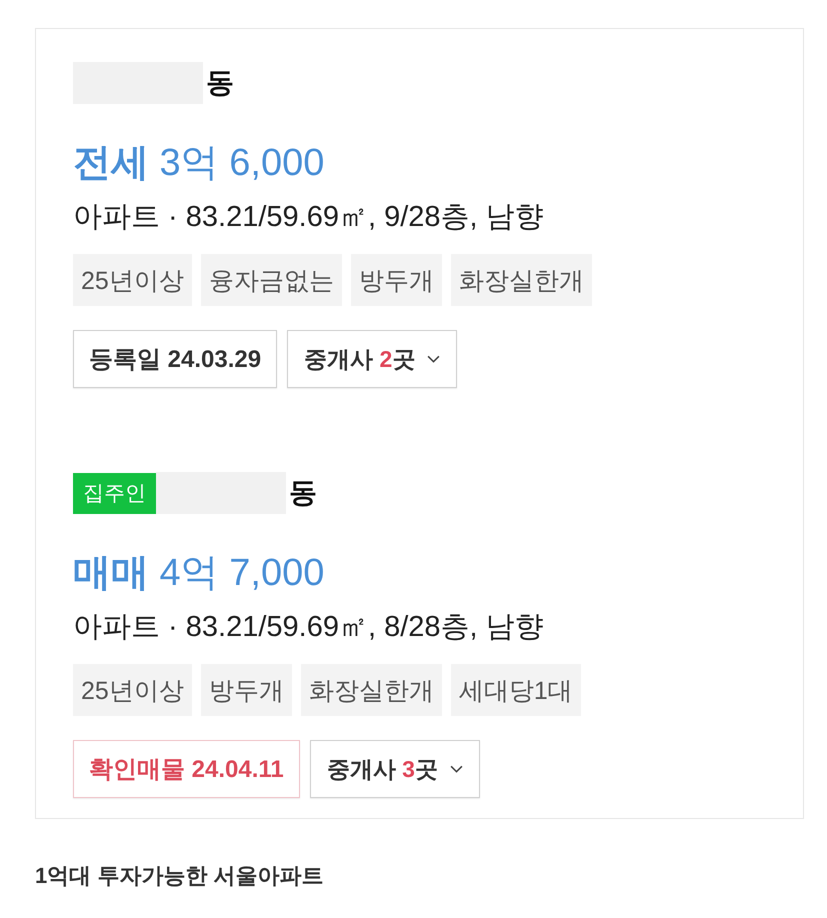  I want to click on registration-date-tag: 등록일 24.03.29, so click(175, 359).